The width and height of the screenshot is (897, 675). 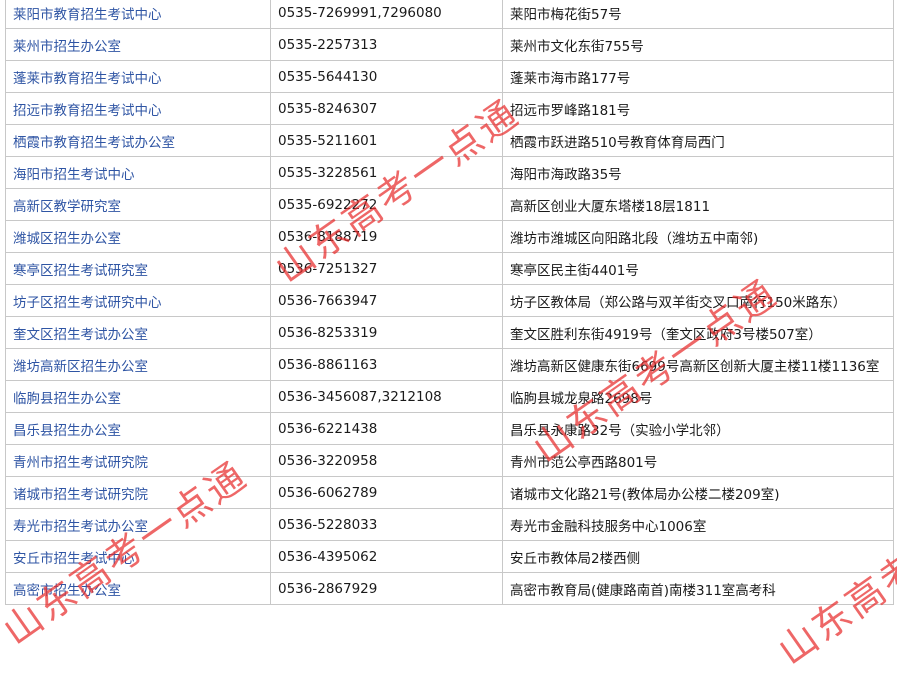 What do you see at coordinates (386, 460) in the screenshot?
I see `phone-cell: 0536-3220958` at bounding box center [386, 460].